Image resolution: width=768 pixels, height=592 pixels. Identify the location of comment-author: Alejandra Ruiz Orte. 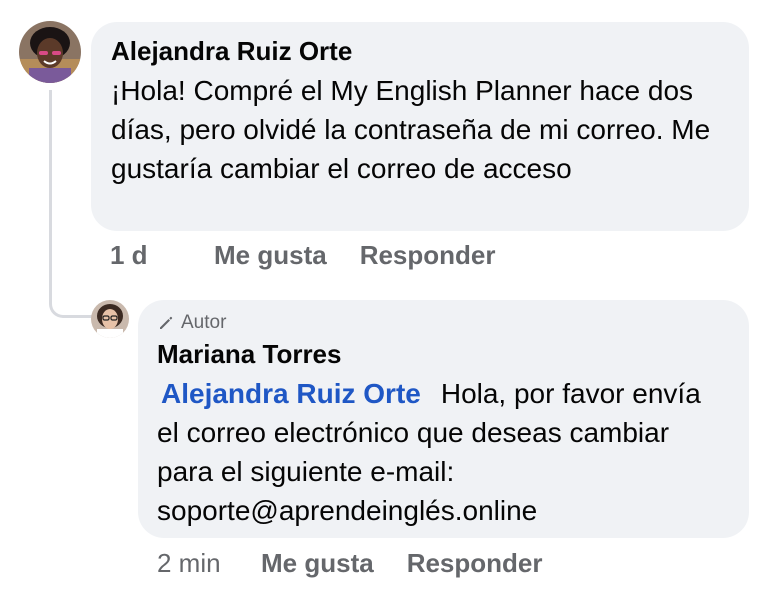
(420, 51).